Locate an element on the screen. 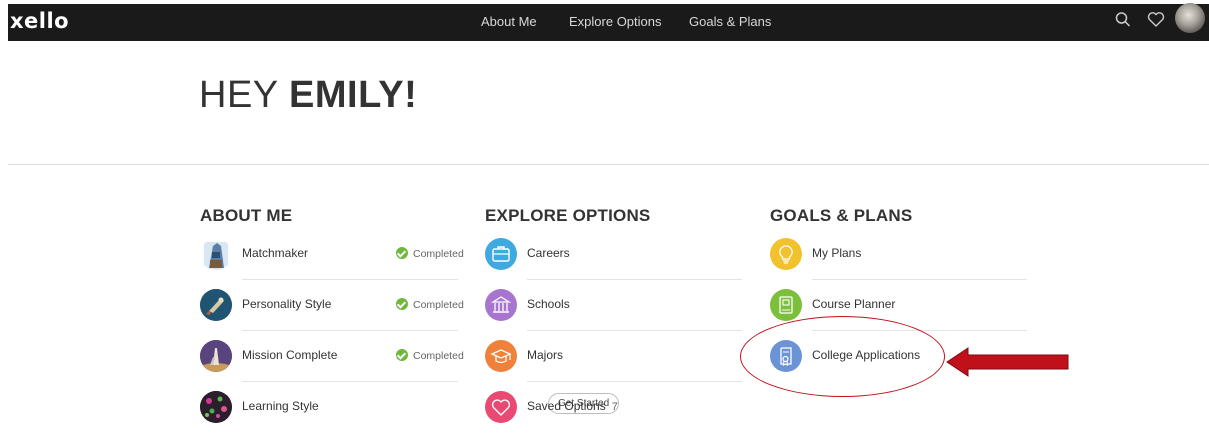  building-icon is located at coordinates (501, 305).